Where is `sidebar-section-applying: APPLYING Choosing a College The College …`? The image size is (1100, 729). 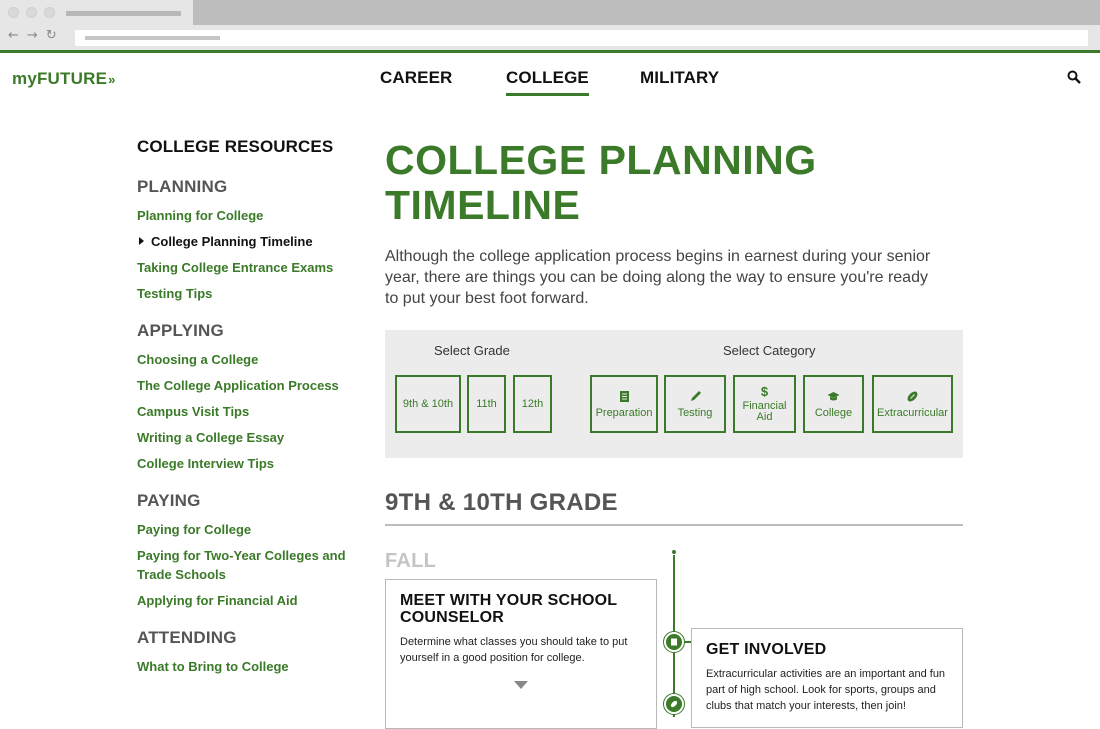
sidebar-section-applying: APPLYING Choosing a College The College … is located at coordinates (242, 397).